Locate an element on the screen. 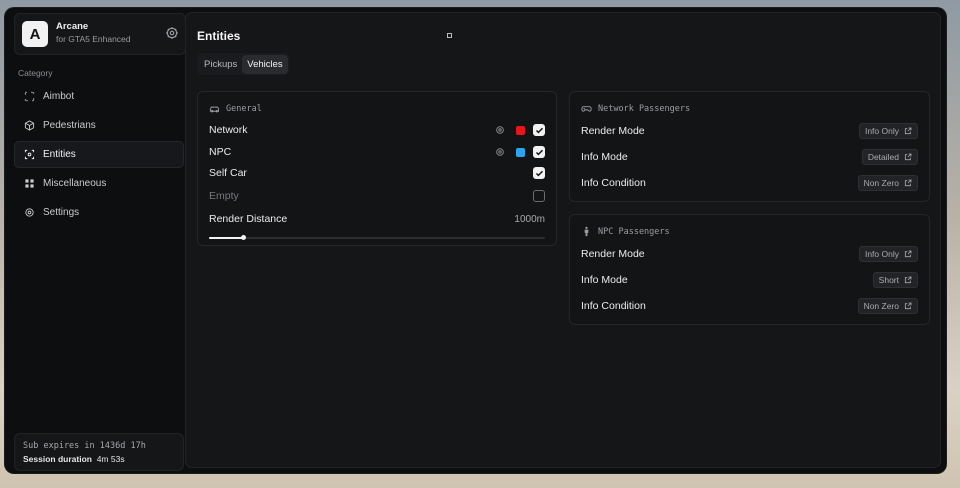  session-duration: Session duration 4m 53s is located at coordinates (99, 459).